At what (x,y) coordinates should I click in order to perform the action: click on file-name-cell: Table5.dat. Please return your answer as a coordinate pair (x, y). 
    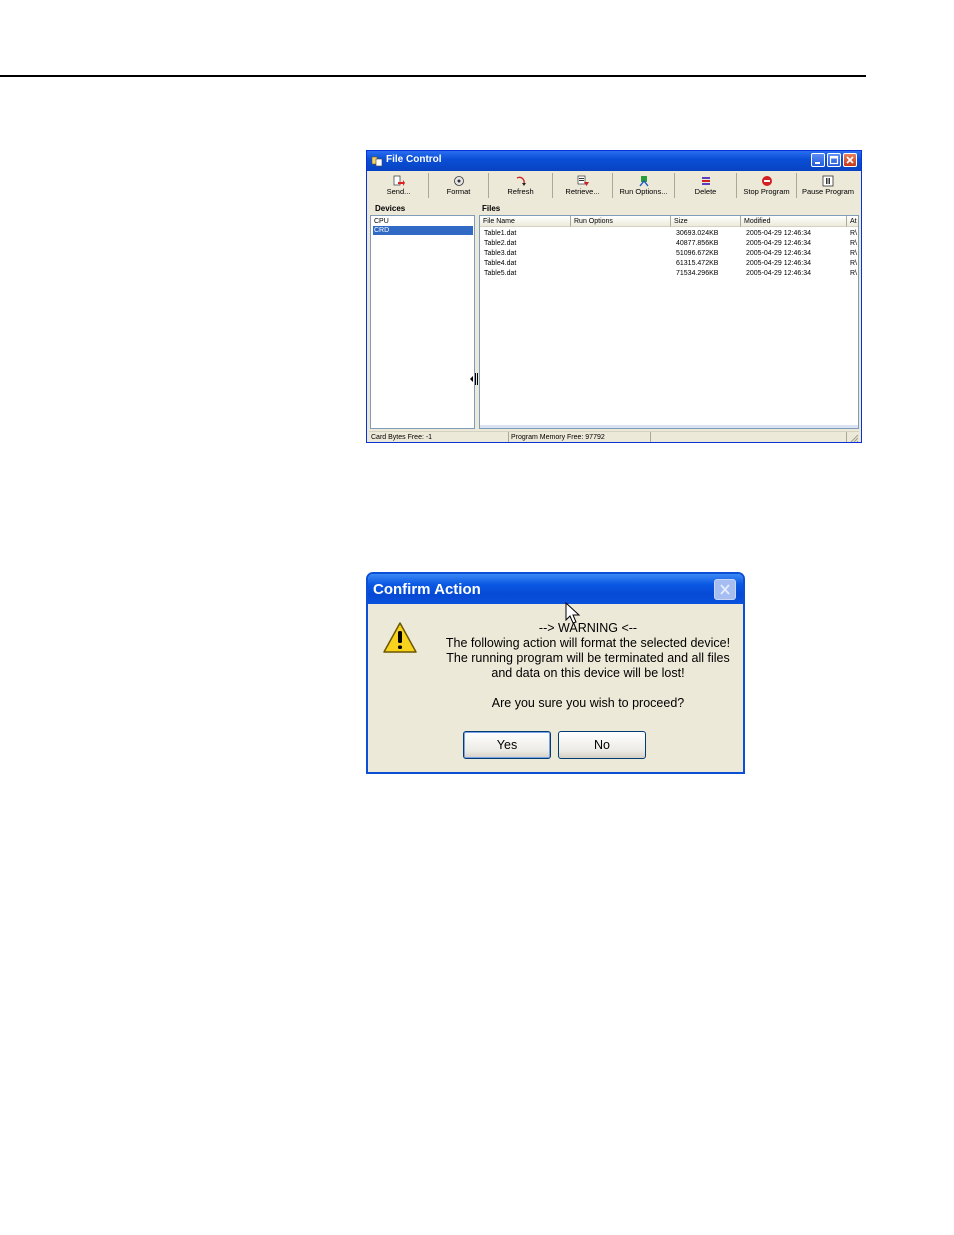
    Looking at the image, I should click on (500, 273).